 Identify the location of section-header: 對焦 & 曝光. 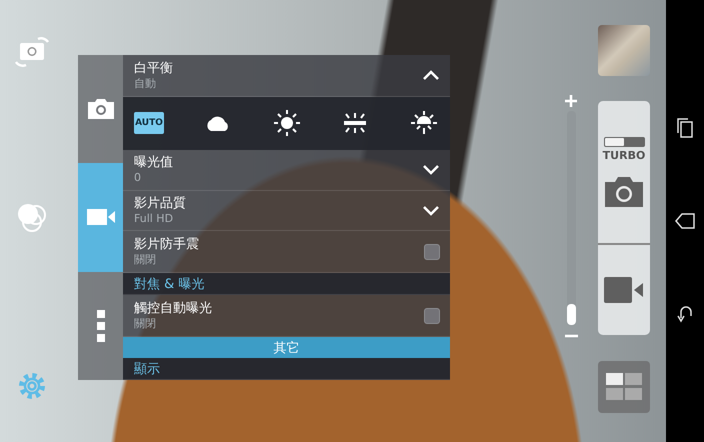
(286, 284).